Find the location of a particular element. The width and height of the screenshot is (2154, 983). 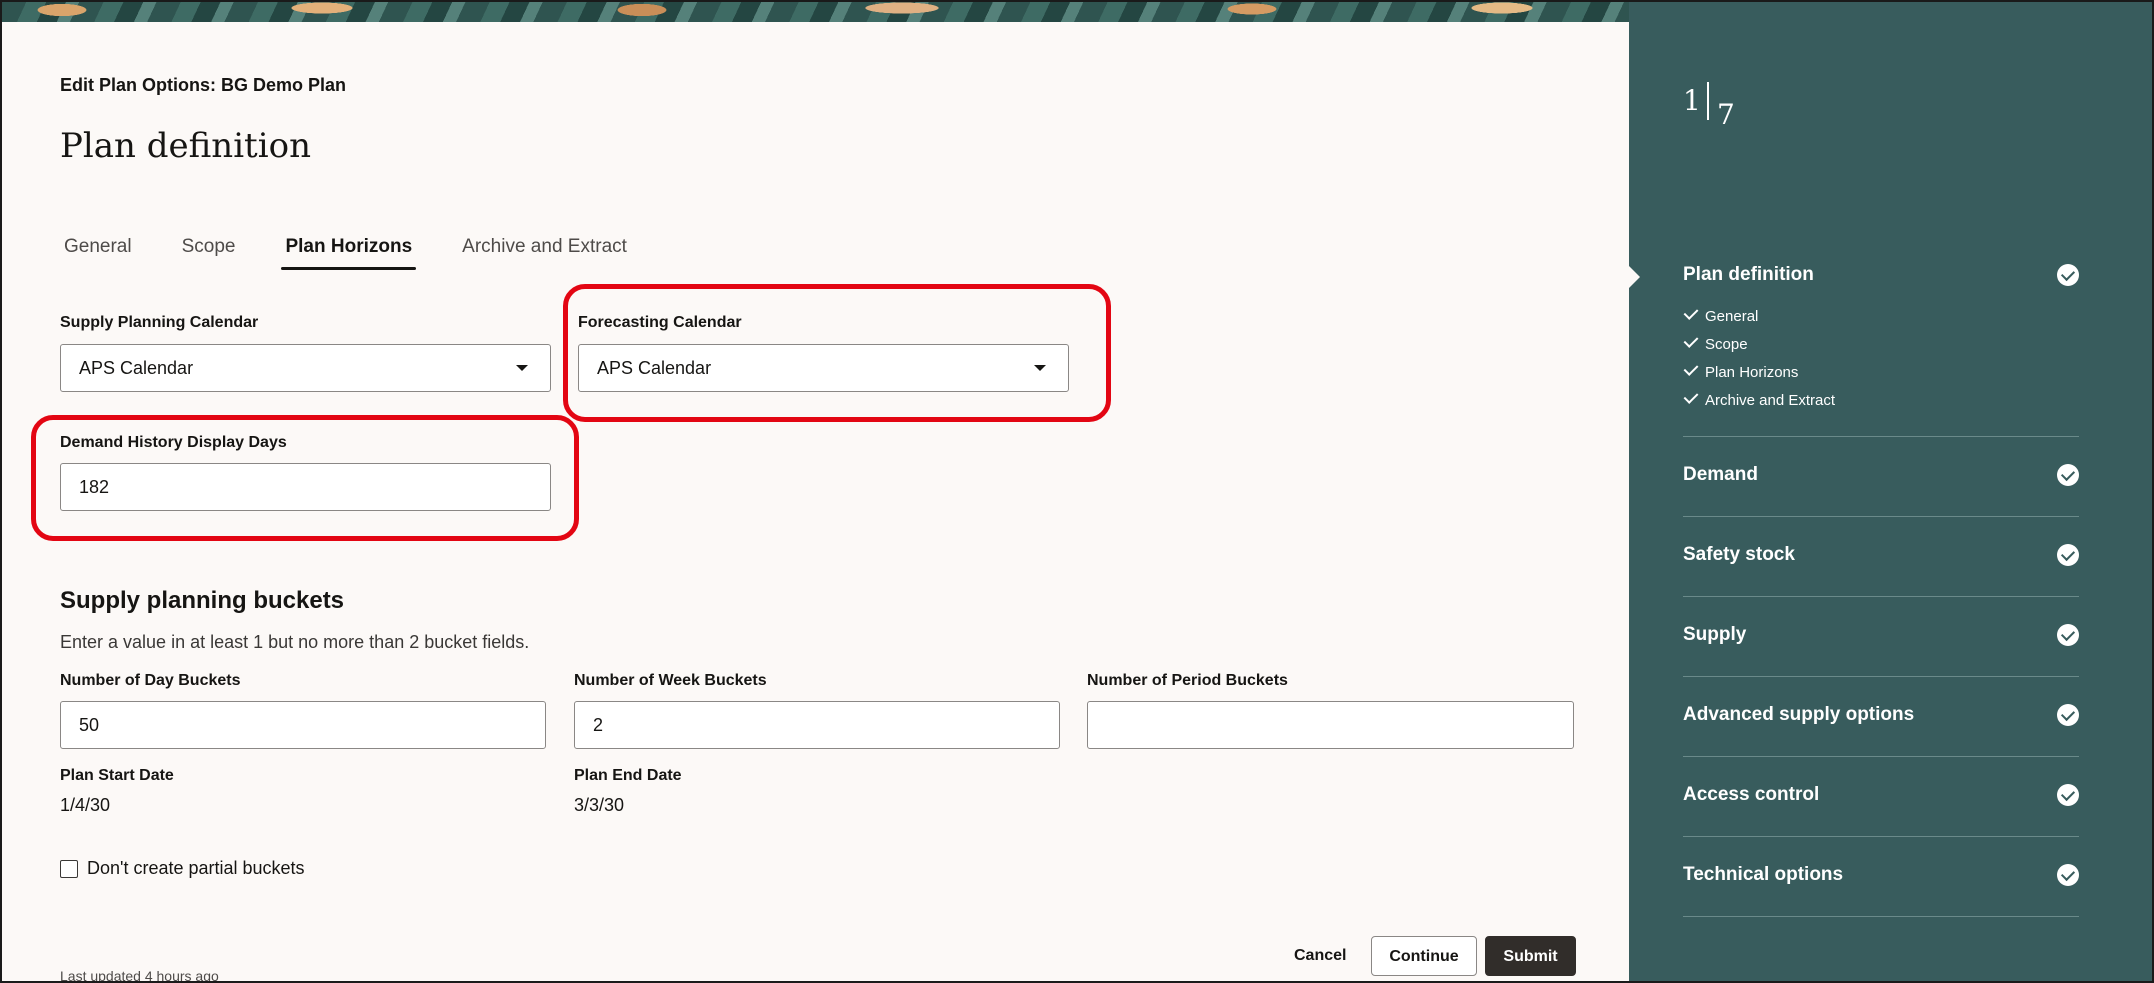

step-technical-options: Technical options is located at coordinates (1881, 877).